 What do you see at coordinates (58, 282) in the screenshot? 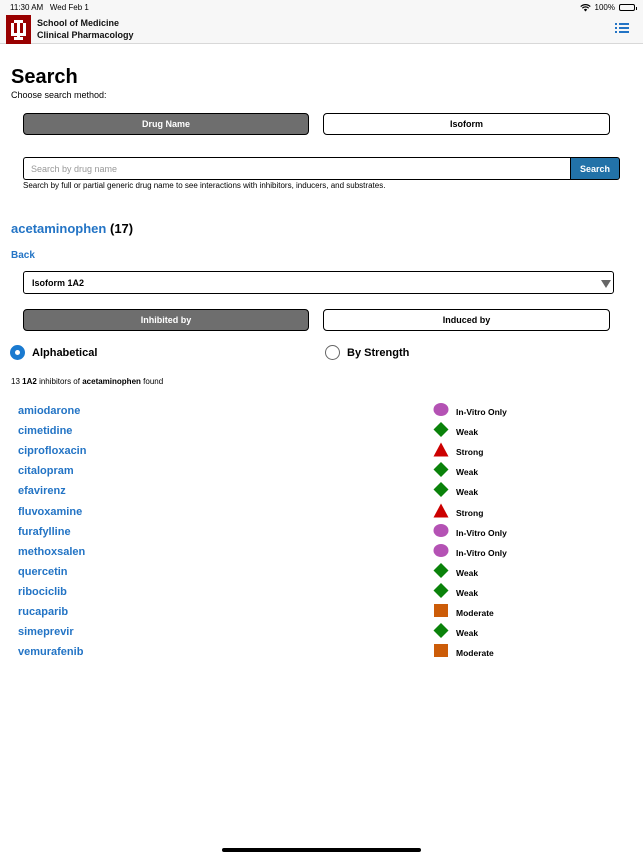
I see `isoform-select-value: Isoform 1A2` at bounding box center [58, 282].